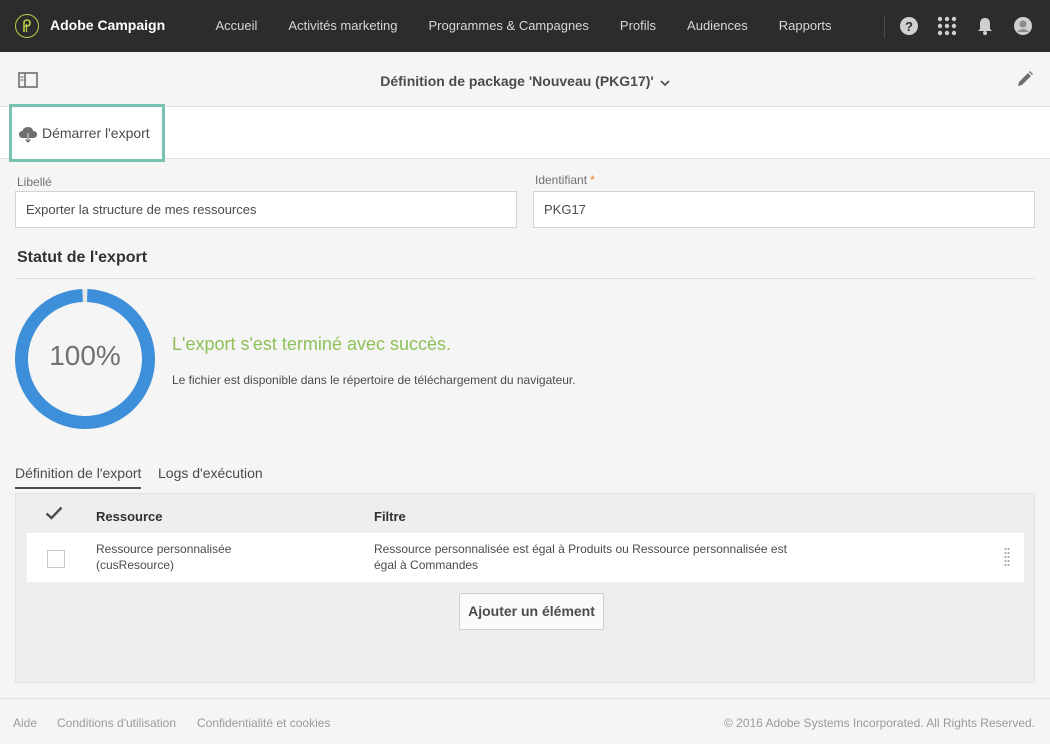  I want to click on start-export-button: Démarrer l'export, so click(87, 133).